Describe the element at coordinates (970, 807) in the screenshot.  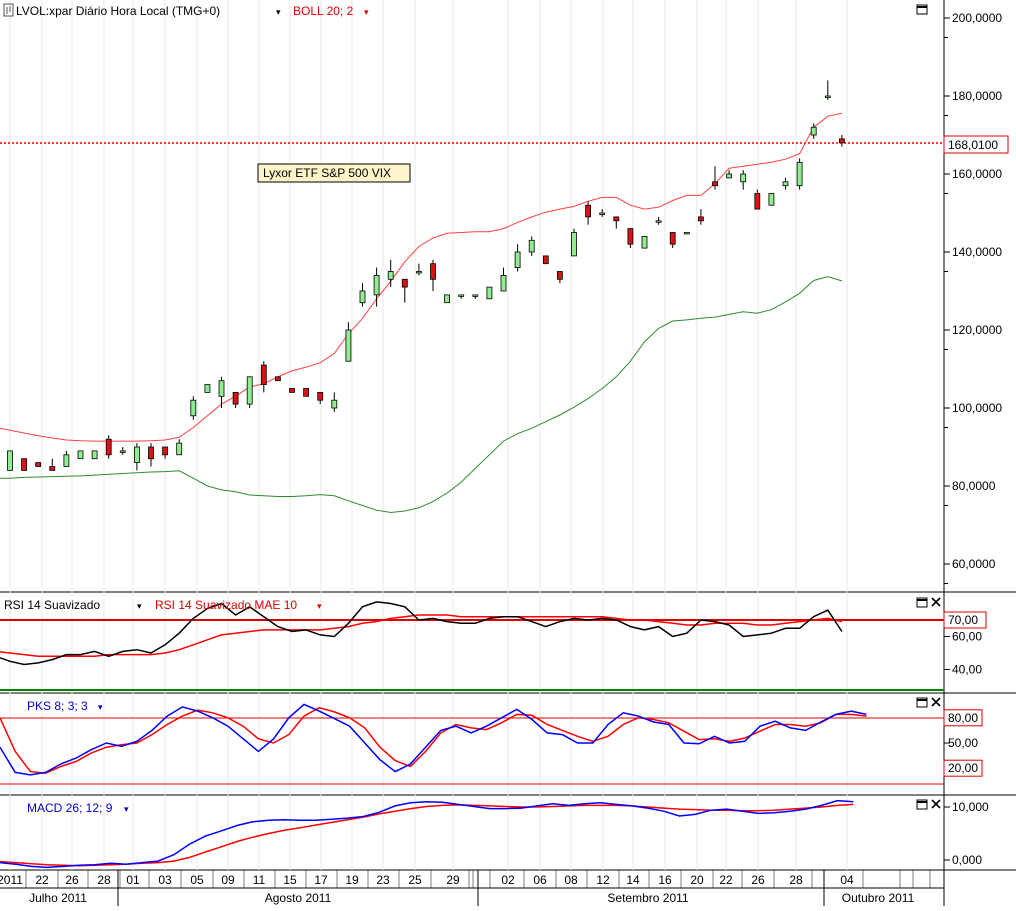
I see `macd-tick-label: 10,000` at that location.